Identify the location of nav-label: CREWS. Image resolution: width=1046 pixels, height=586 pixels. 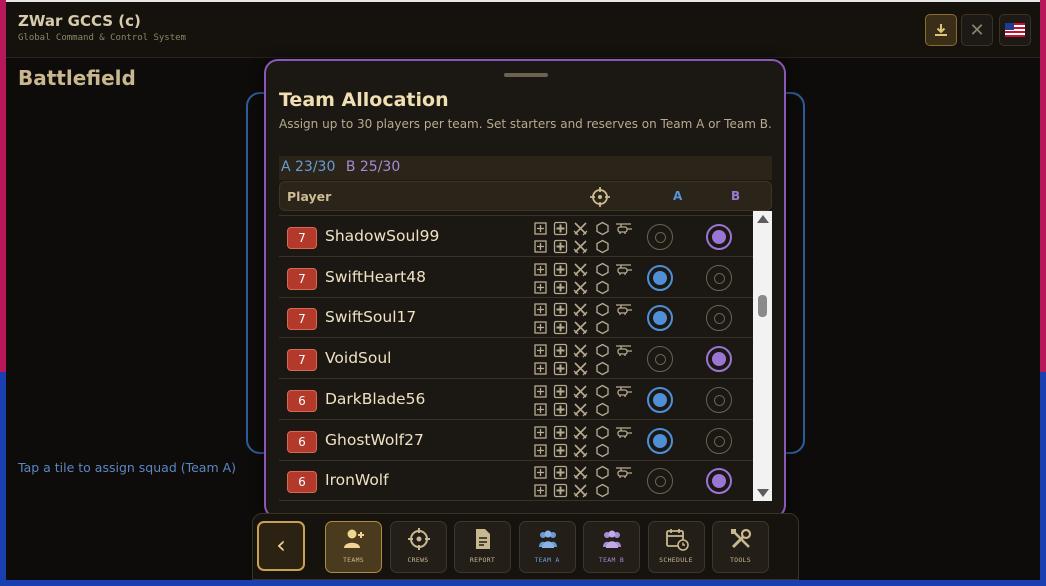
(418, 560).